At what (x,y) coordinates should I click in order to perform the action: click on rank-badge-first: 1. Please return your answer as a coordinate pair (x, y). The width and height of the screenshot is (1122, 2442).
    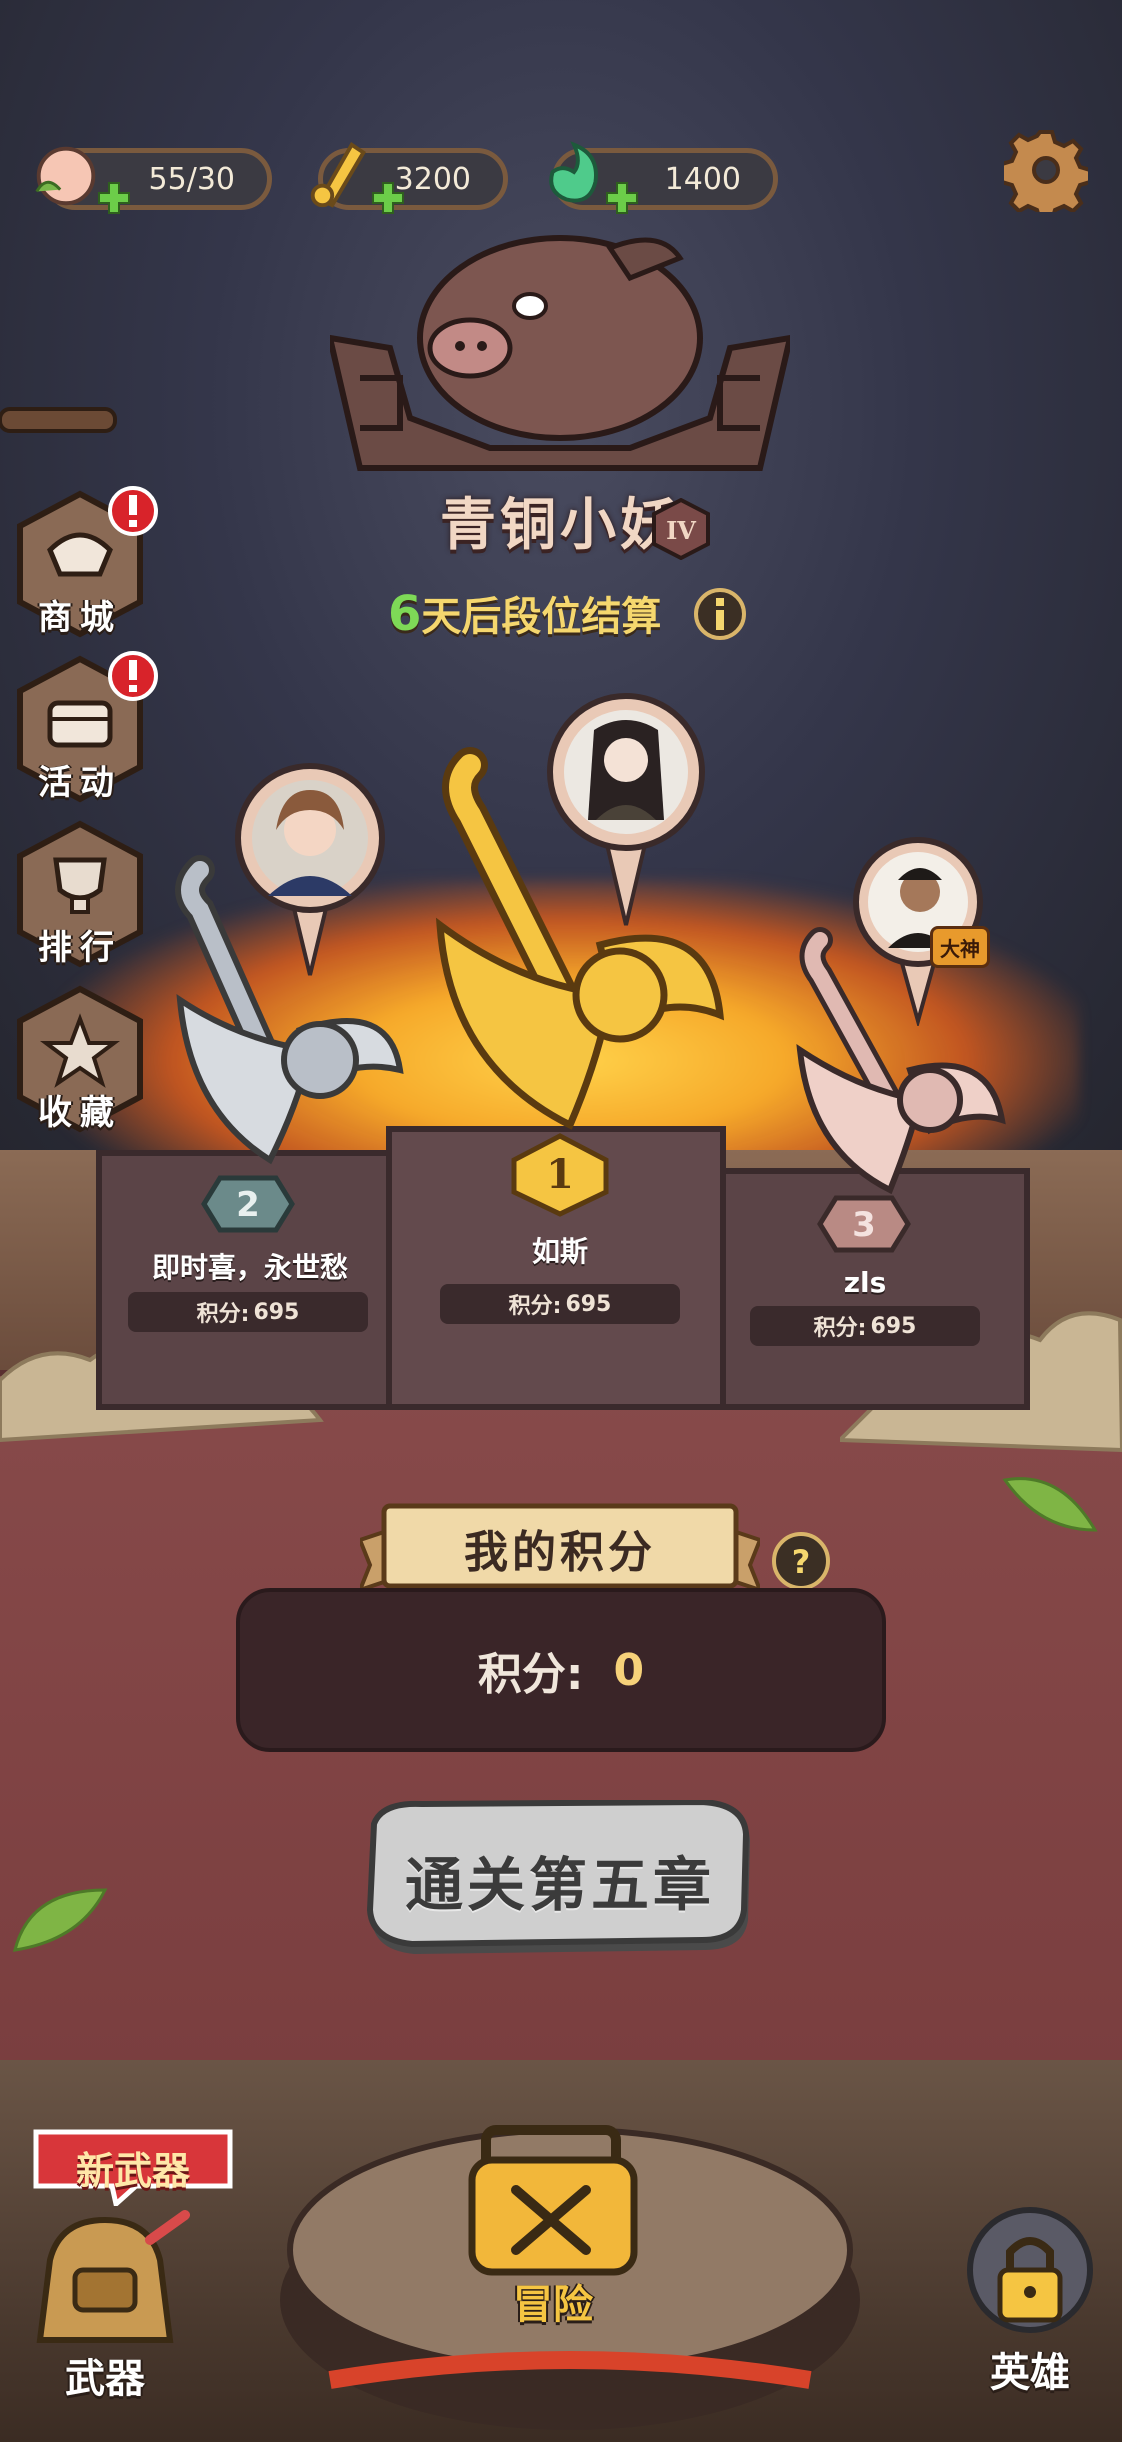
    Looking at the image, I should click on (560, 1175).